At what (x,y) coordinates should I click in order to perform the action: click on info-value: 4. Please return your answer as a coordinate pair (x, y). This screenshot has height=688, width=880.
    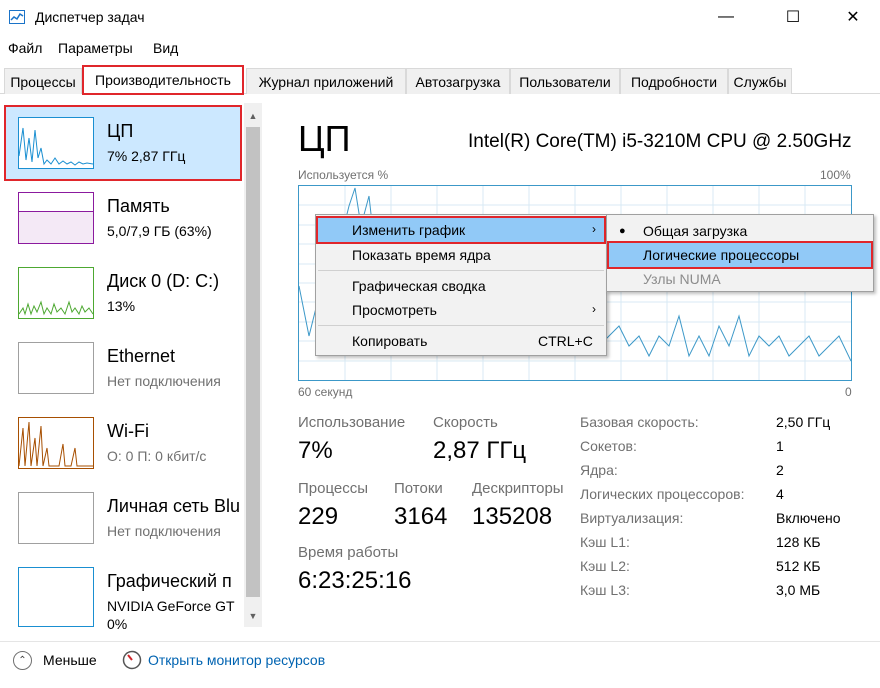
    Looking at the image, I should click on (780, 494).